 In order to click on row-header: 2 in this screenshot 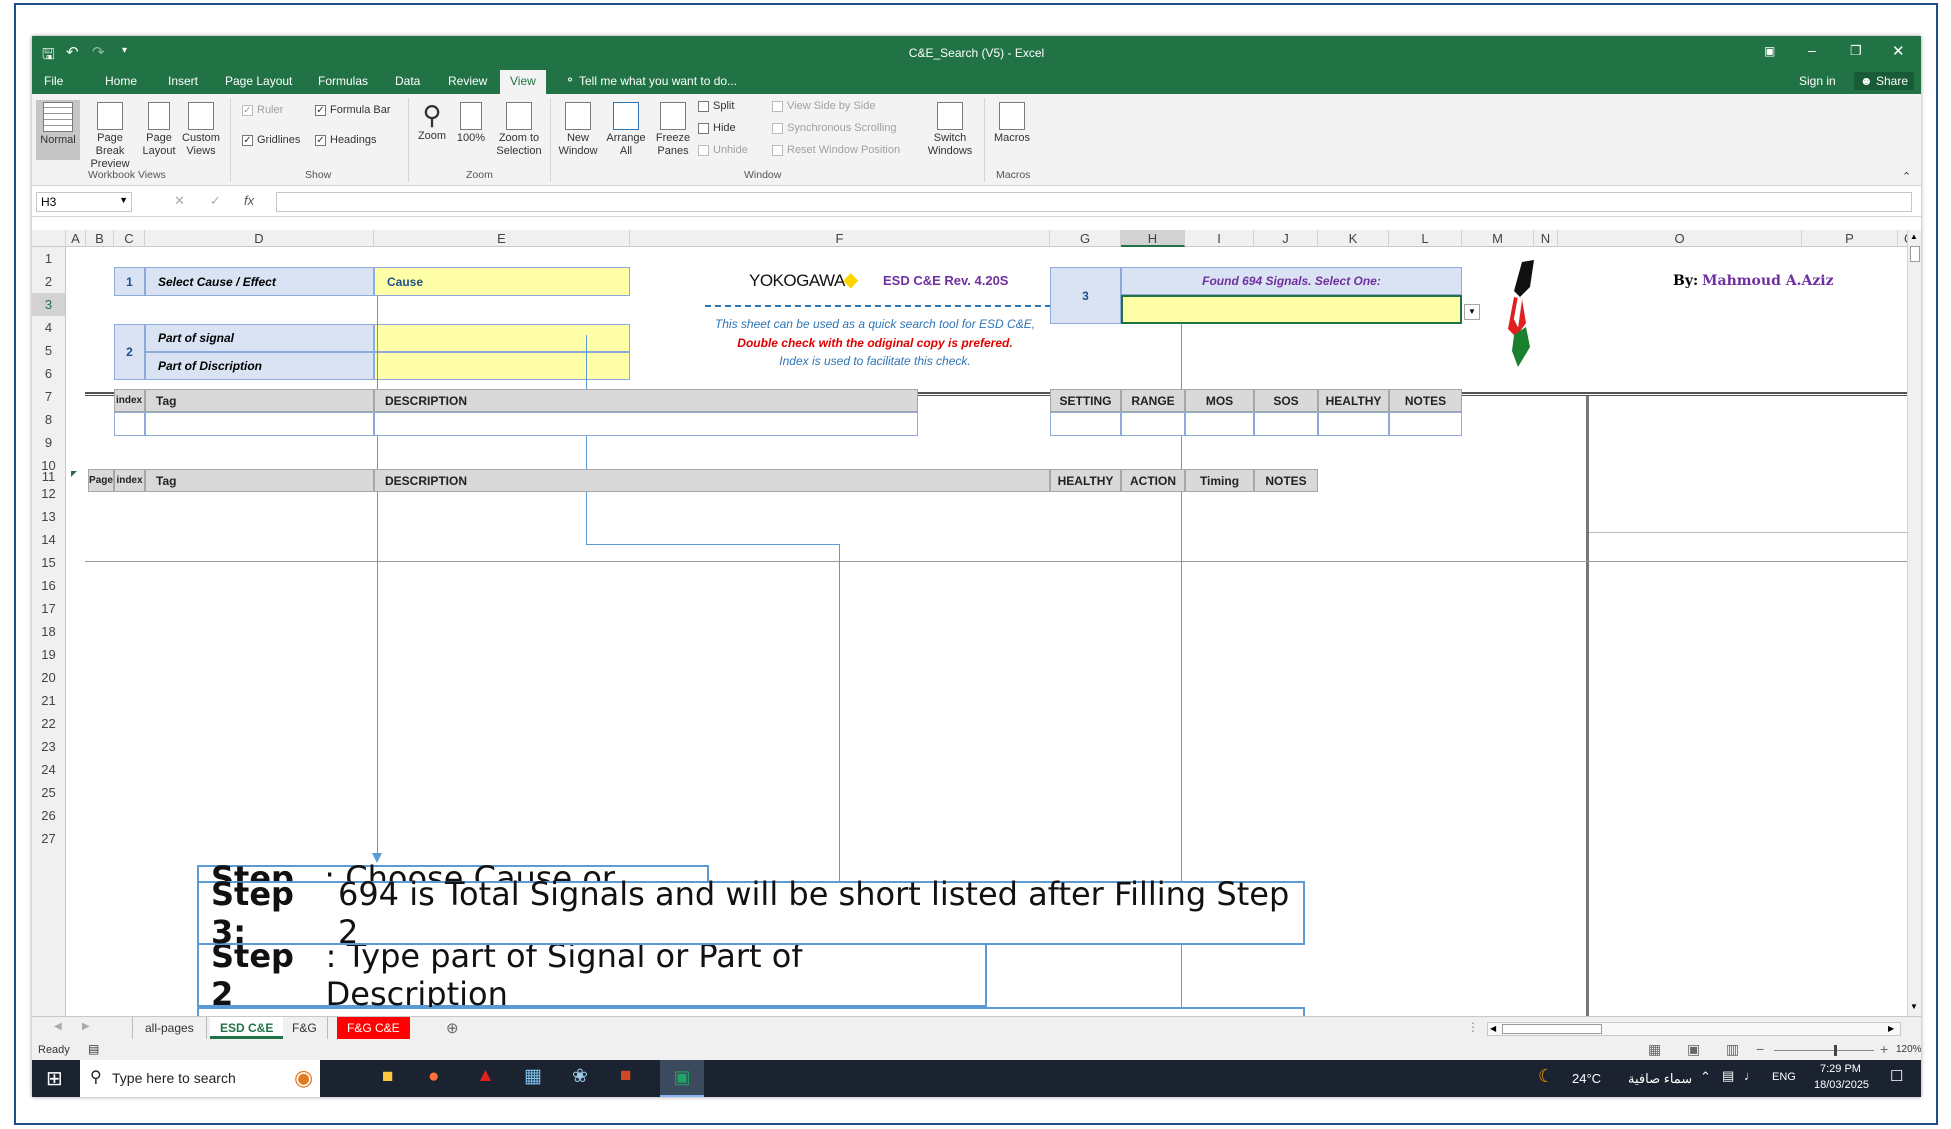, I will do `click(49, 281)`.